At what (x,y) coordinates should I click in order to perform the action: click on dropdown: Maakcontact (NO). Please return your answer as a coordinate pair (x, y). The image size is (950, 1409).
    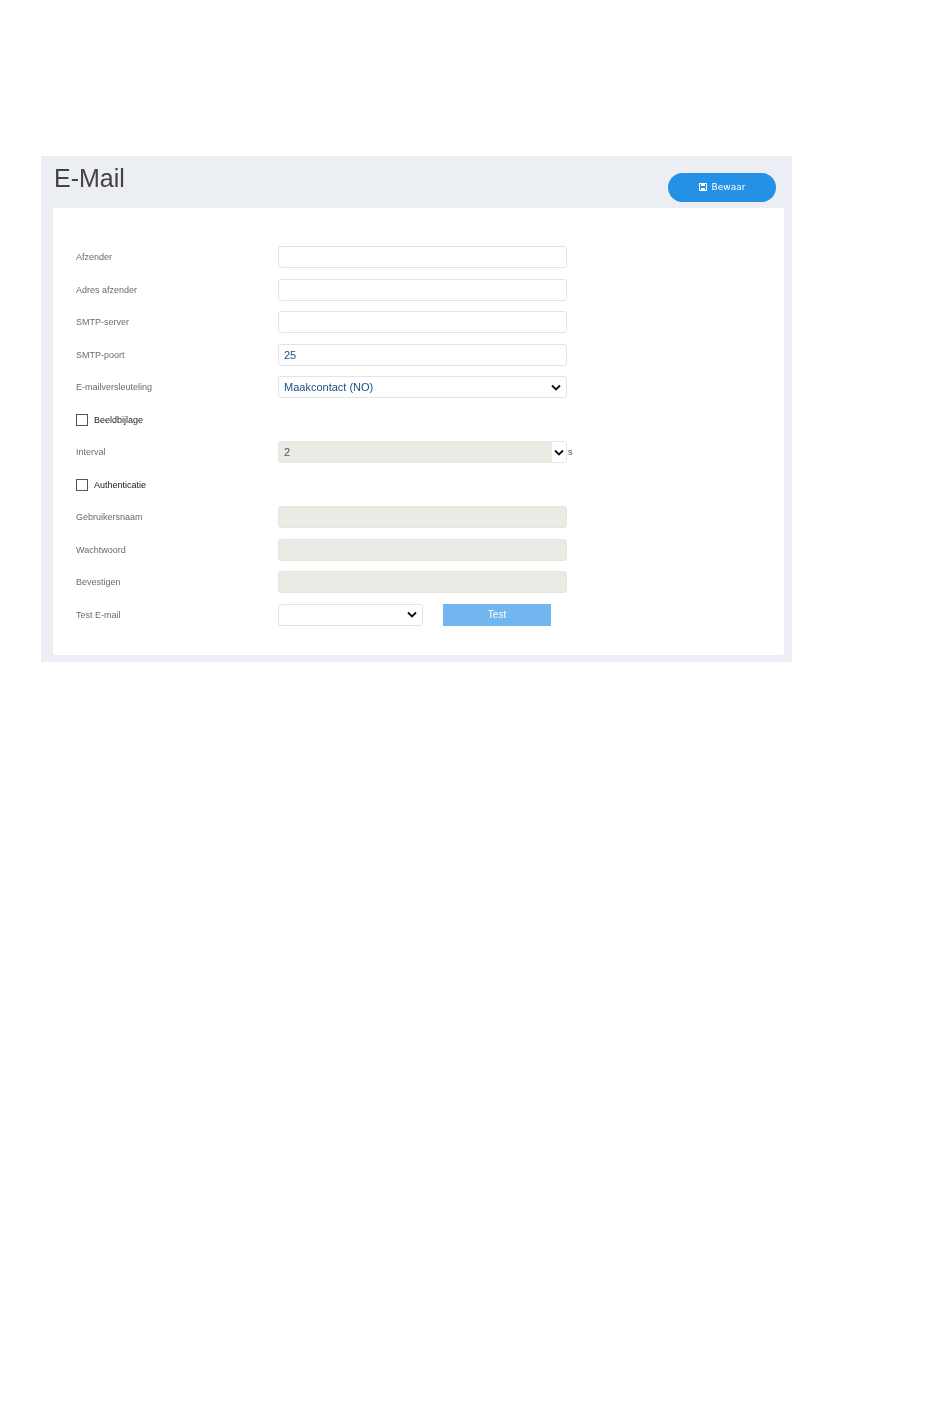
    Looking at the image, I should click on (422, 387).